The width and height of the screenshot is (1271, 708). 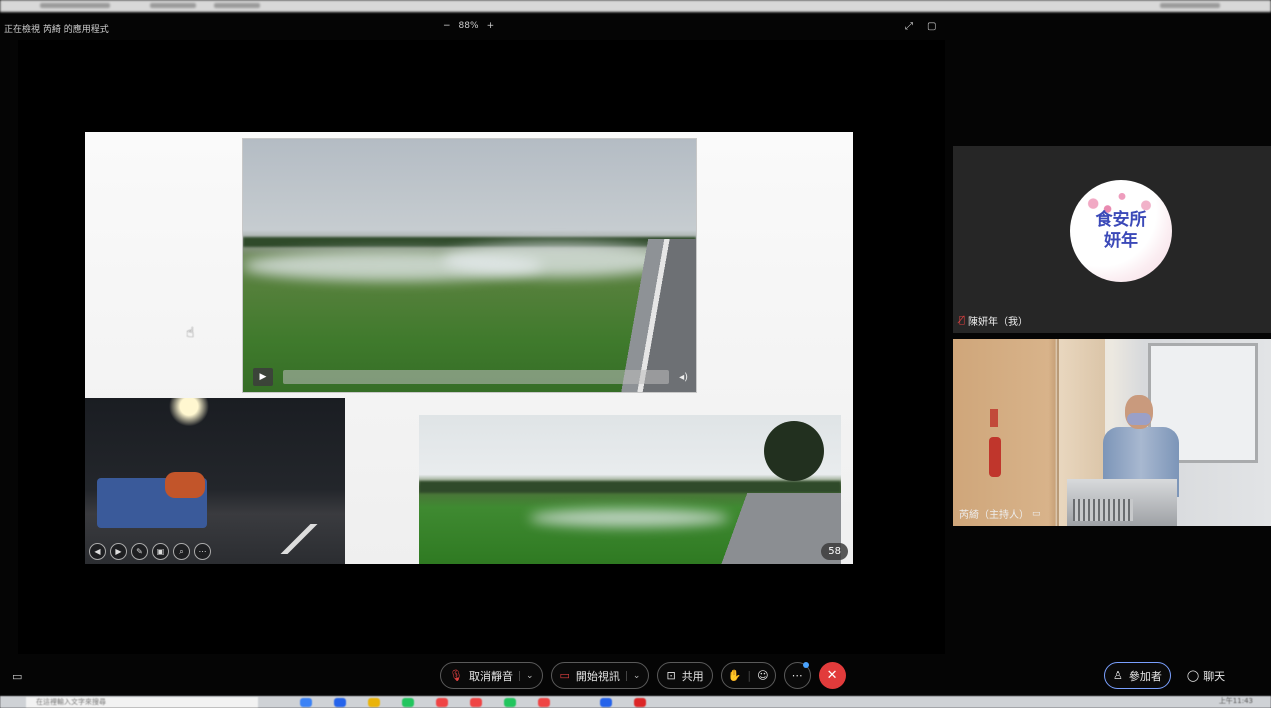 I want to click on os-taskbar: 在這裡輸入文字來搜尋 上午11:43, so click(x=635, y=702).